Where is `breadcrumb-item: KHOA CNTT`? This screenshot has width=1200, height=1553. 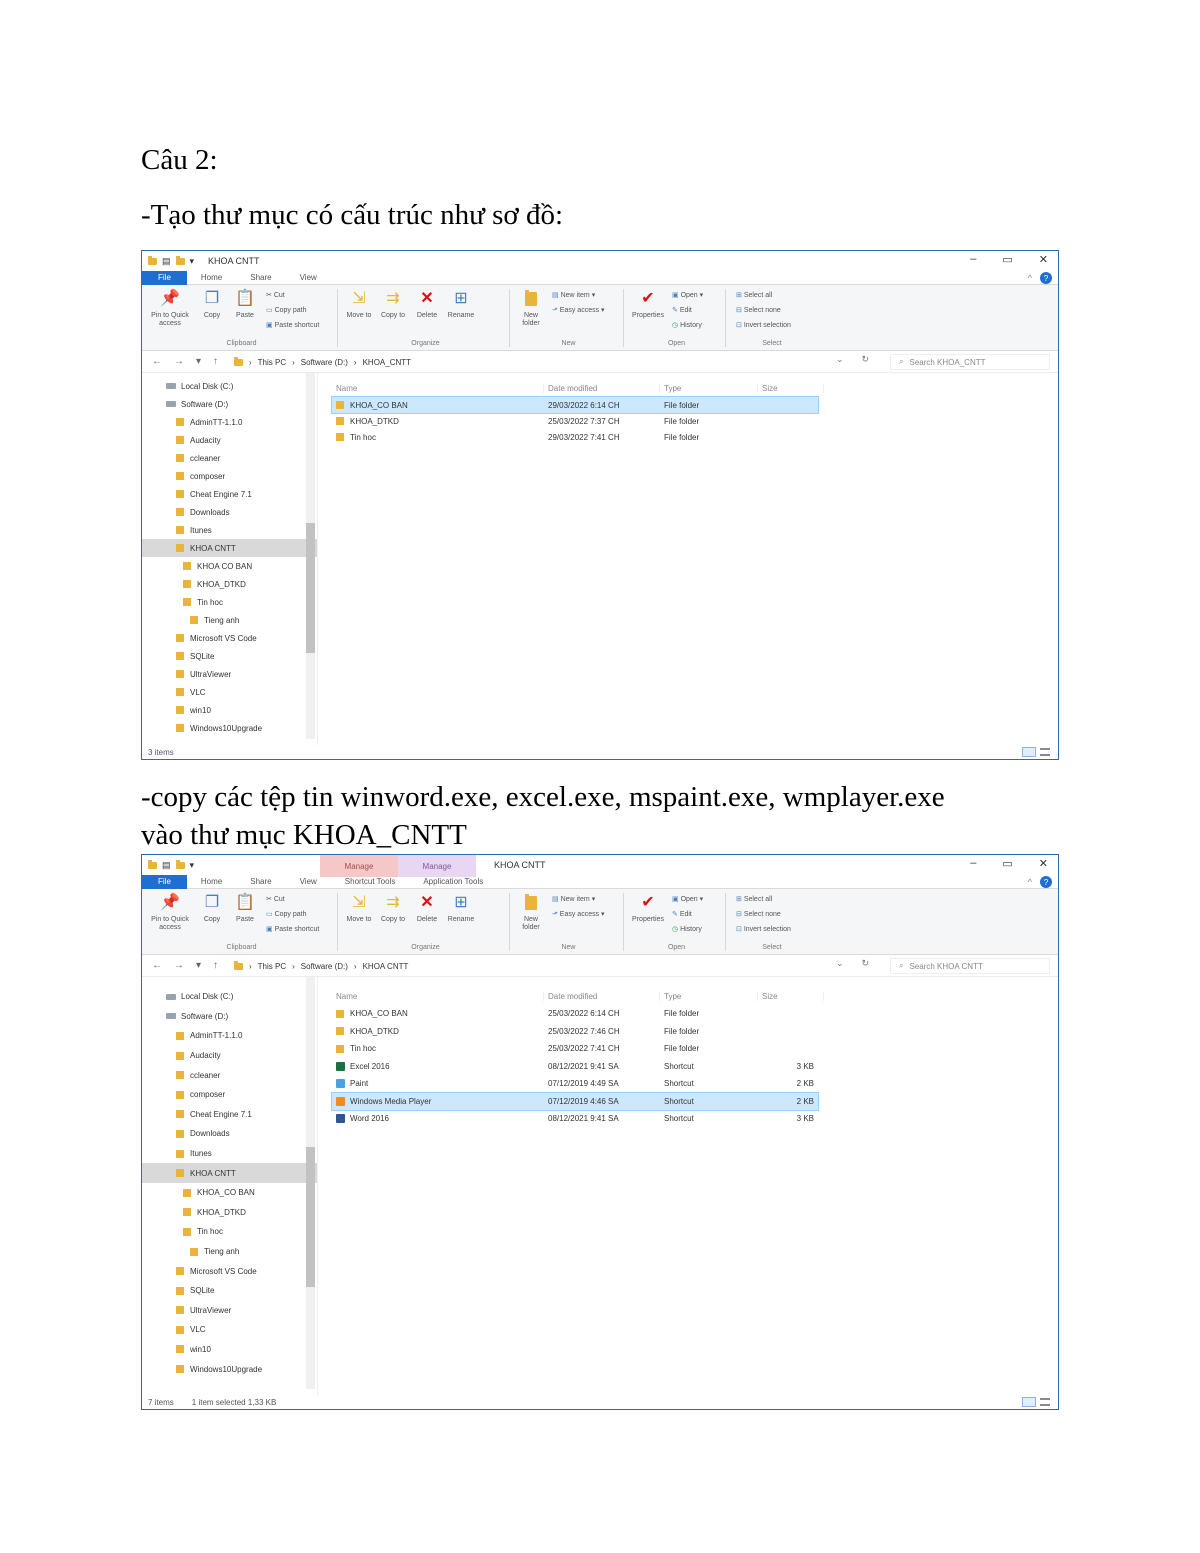 breadcrumb-item: KHOA CNTT is located at coordinates (386, 966).